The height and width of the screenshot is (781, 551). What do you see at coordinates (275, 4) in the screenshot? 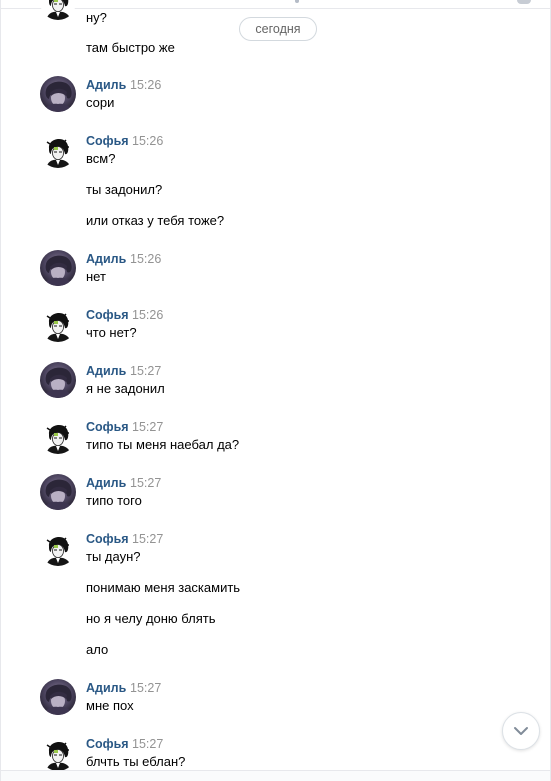
I see `header-divider` at bounding box center [275, 4].